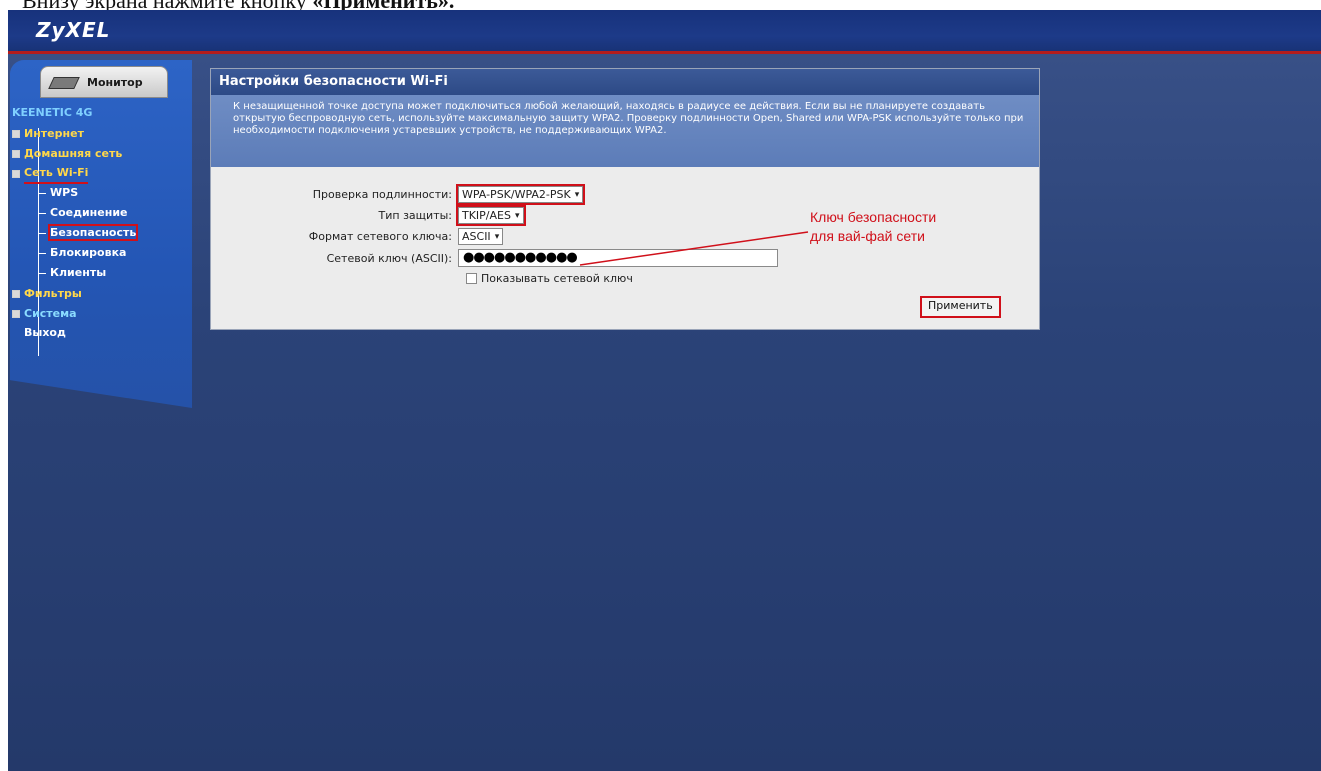  I want to click on annotation-line, so click(694, 248).